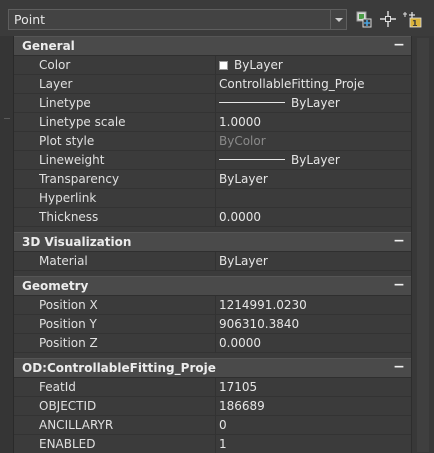  What do you see at coordinates (223, 425) in the screenshot?
I see `property-value-text: 0` at bounding box center [223, 425].